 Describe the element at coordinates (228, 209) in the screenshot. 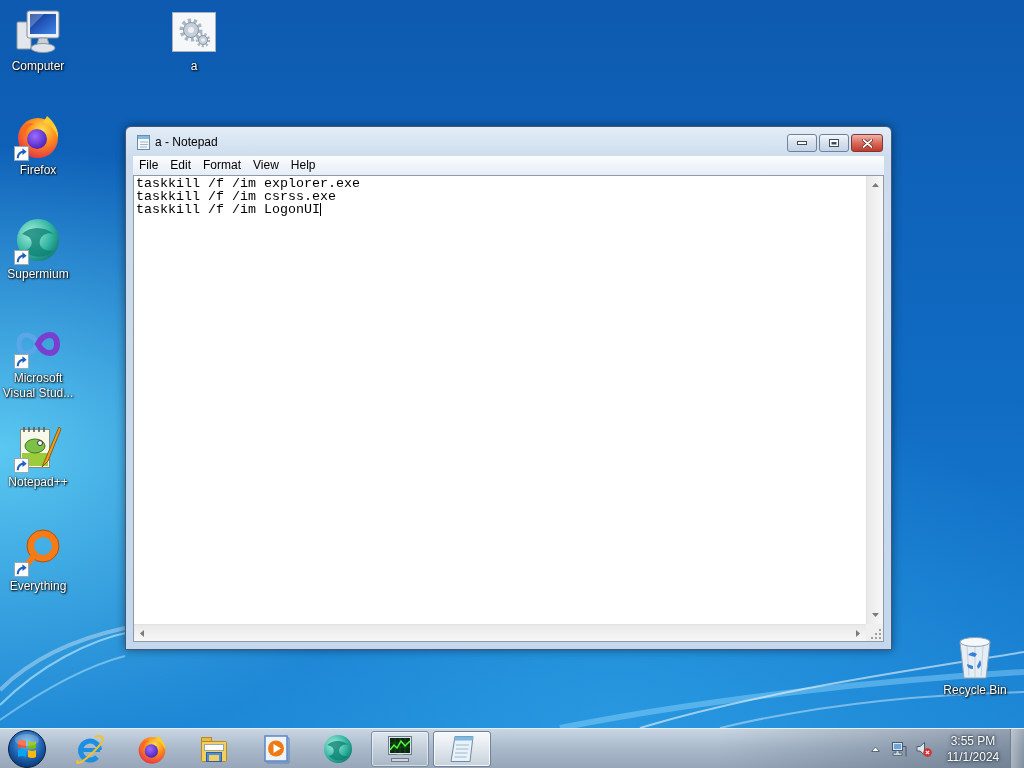

I see `text-line: taskkill /f /im LogonUI` at that location.